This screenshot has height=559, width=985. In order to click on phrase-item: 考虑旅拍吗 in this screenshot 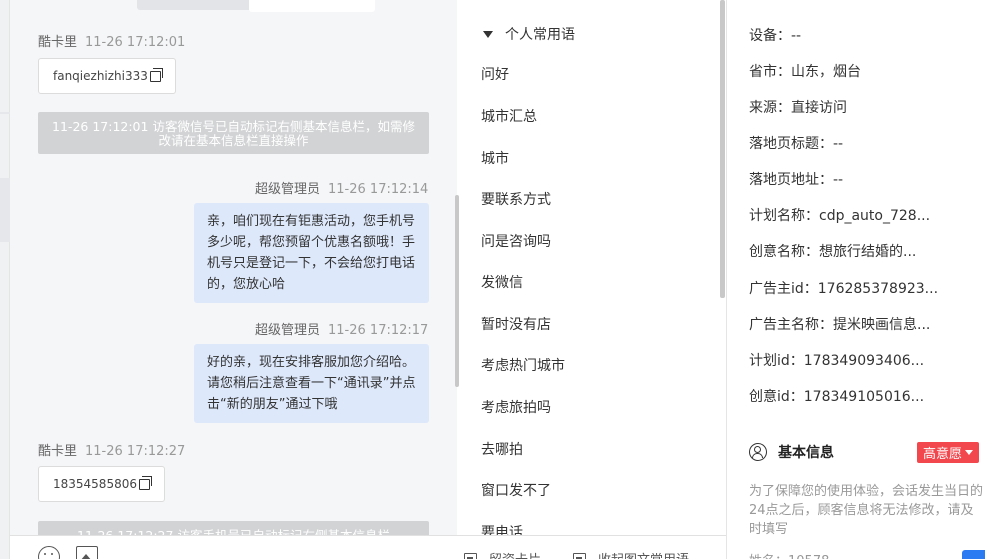, I will do `click(516, 407)`.